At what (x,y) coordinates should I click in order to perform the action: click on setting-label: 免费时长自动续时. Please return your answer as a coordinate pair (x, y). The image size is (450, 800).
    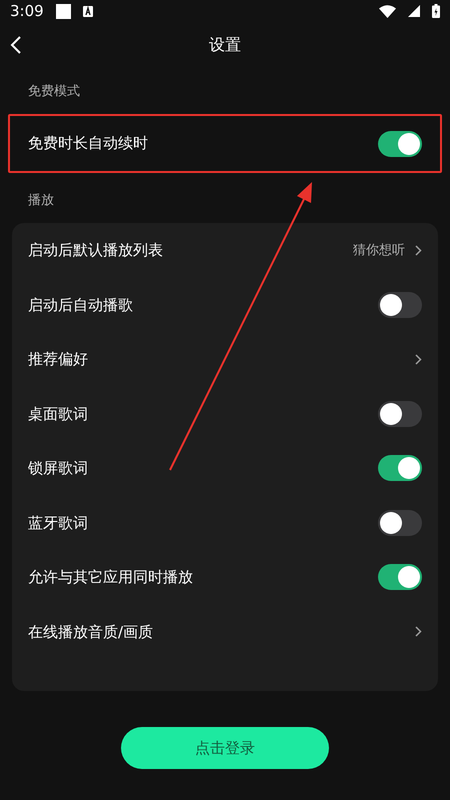
    Looking at the image, I should click on (88, 143).